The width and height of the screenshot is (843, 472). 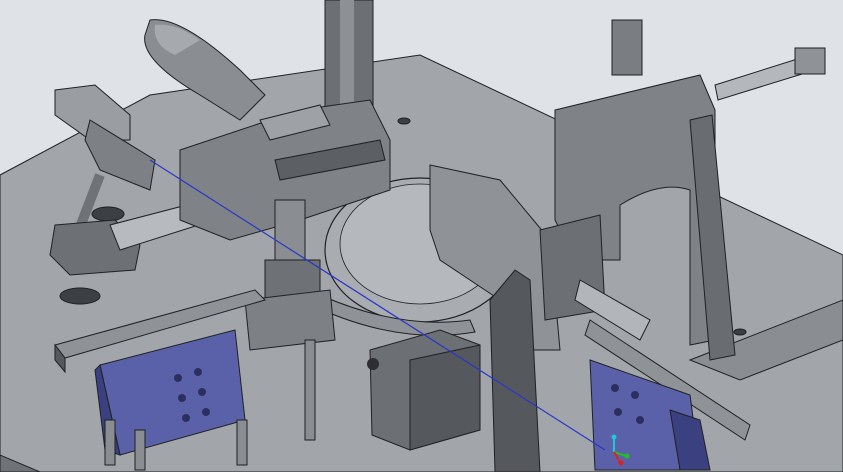 I want to click on vertical-support-column, so click(x=349, y=55).